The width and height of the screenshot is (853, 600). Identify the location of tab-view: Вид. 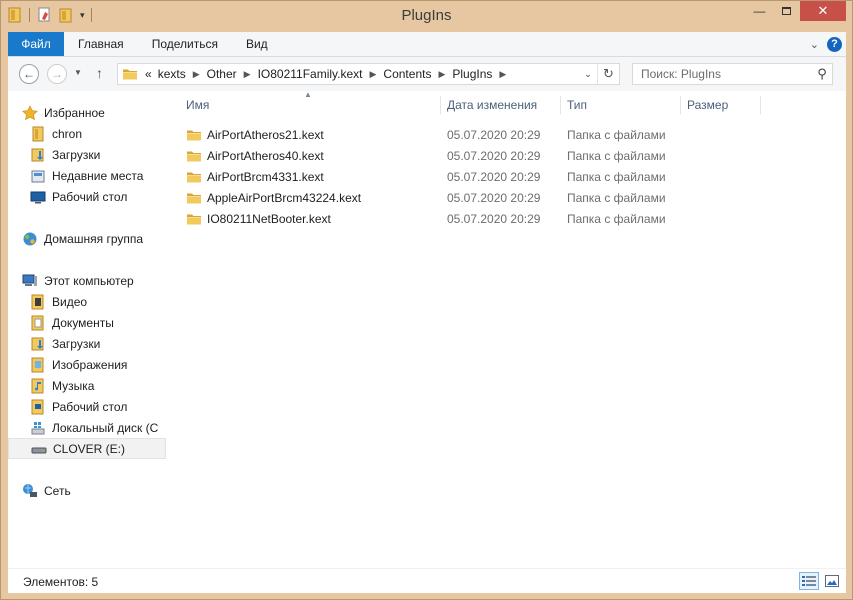
(257, 44).